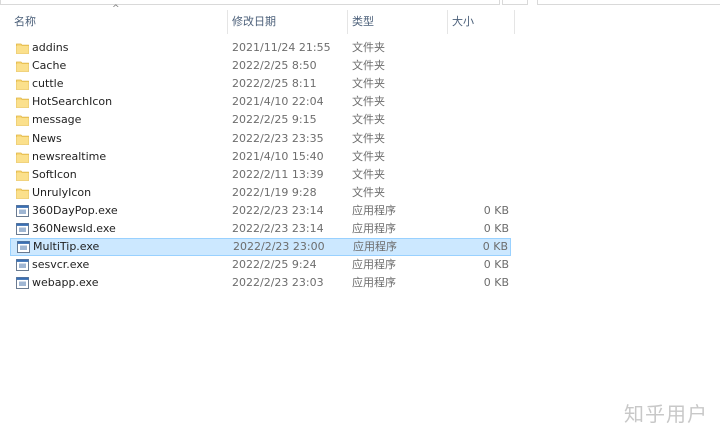 Image resolution: width=720 pixels, height=440 pixels. What do you see at coordinates (66, 247) in the screenshot?
I see `file-name: MultiTip.exe` at bounding box center [66, 247].